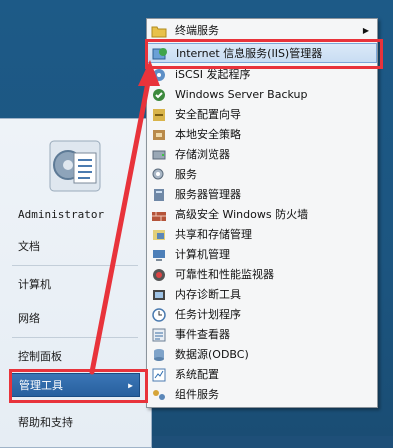 The image size is (393, 448). I want to click on component-services-icon, so click(159, 395).